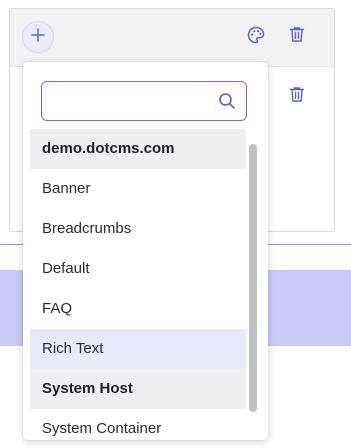 This screenshot has height=448, width=351. Describe the element at coordinates (227, 101) in the screenshot. I see `search-icon` at that location.